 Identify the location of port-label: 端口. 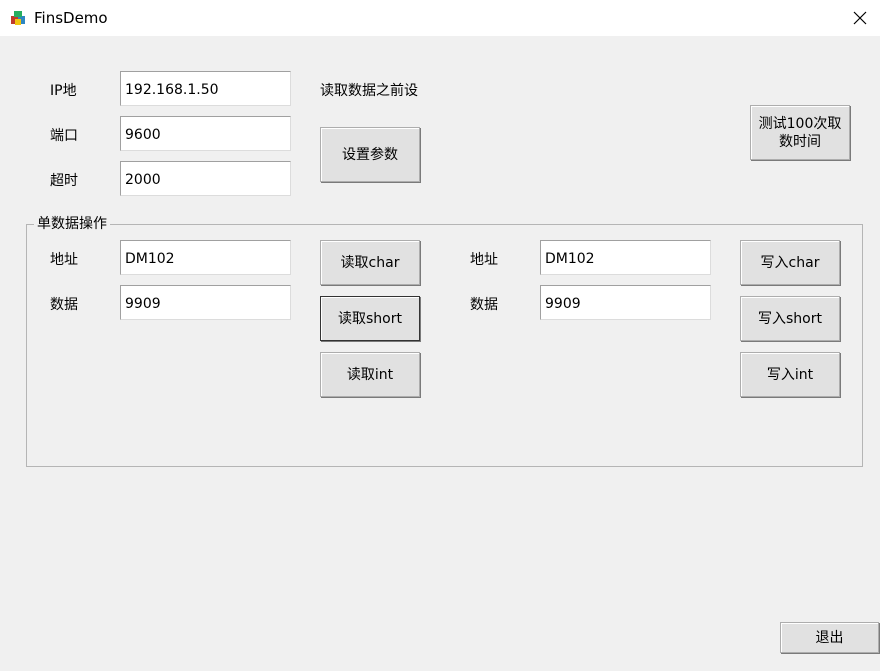
(64, 136).